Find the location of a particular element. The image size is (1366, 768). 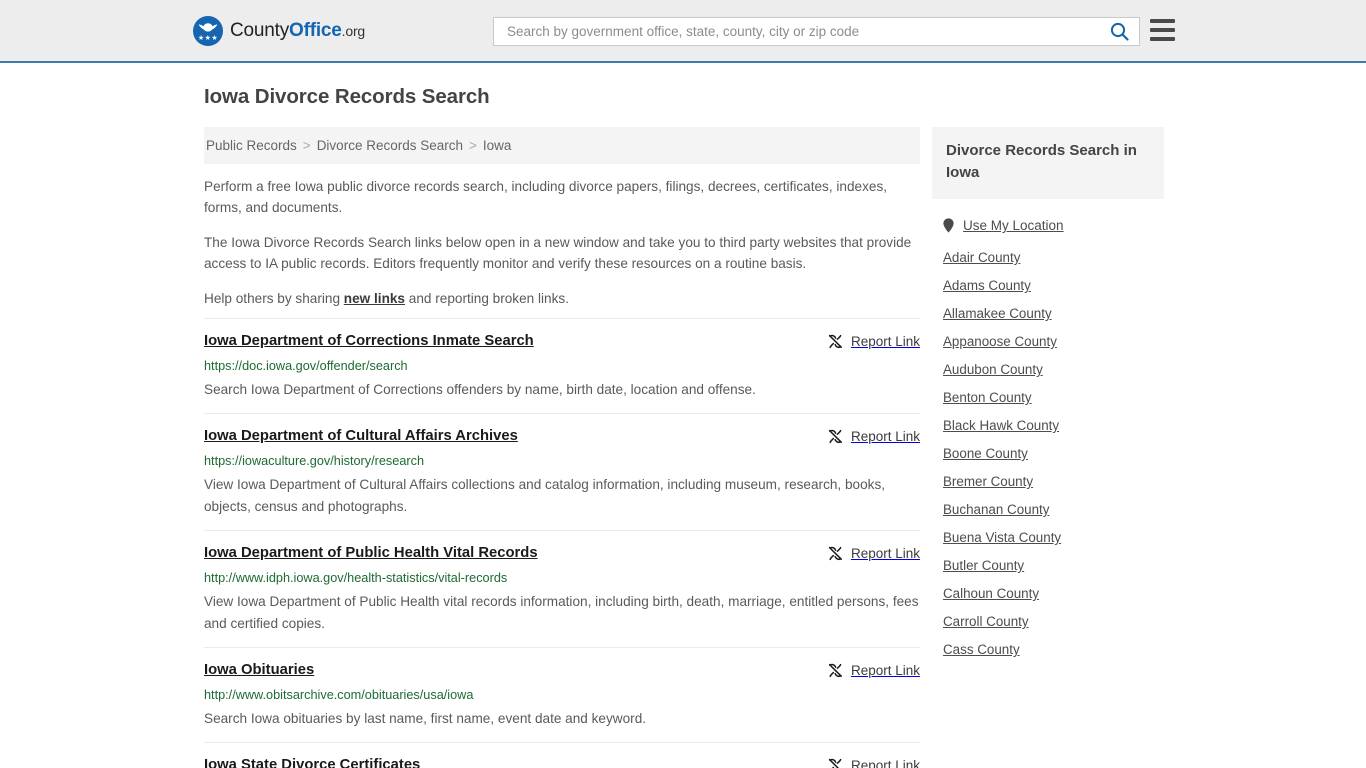

menu-button is located at coordinates (1162, 30).